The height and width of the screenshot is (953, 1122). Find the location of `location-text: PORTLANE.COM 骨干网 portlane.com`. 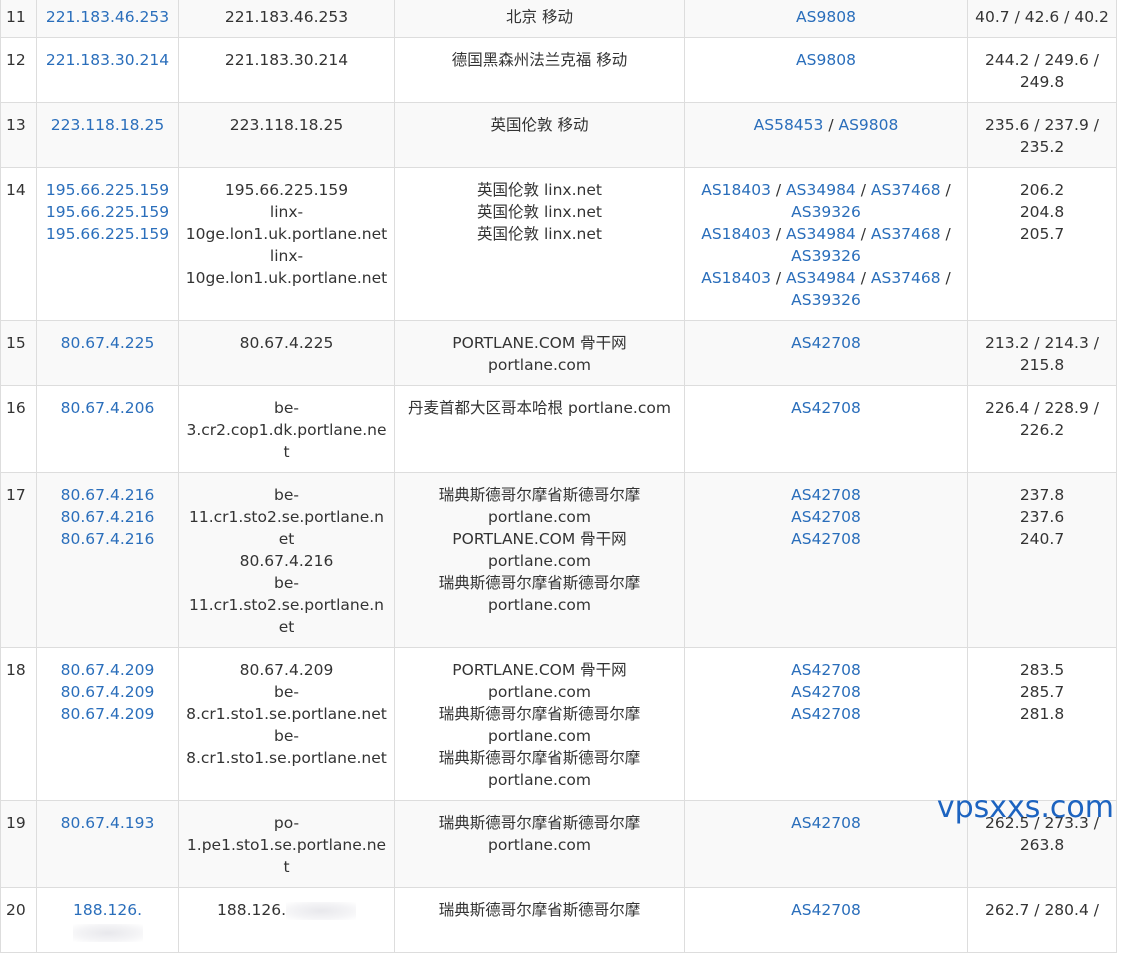

location-text: PORTLANE.COM 骨干网 portlane.com is located at coordinates (539, 354).